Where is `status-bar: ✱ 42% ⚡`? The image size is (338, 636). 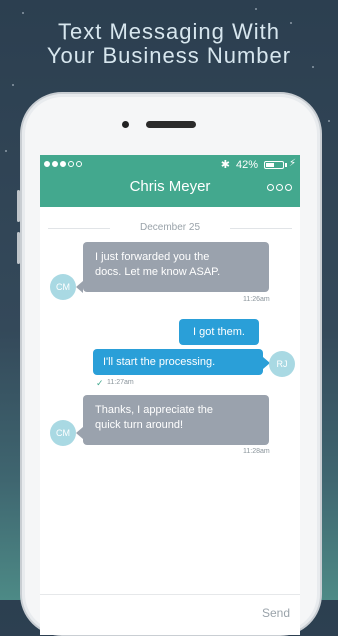
status-bar: ✱ 42% ⚡ is located at coordinates (170, 165).